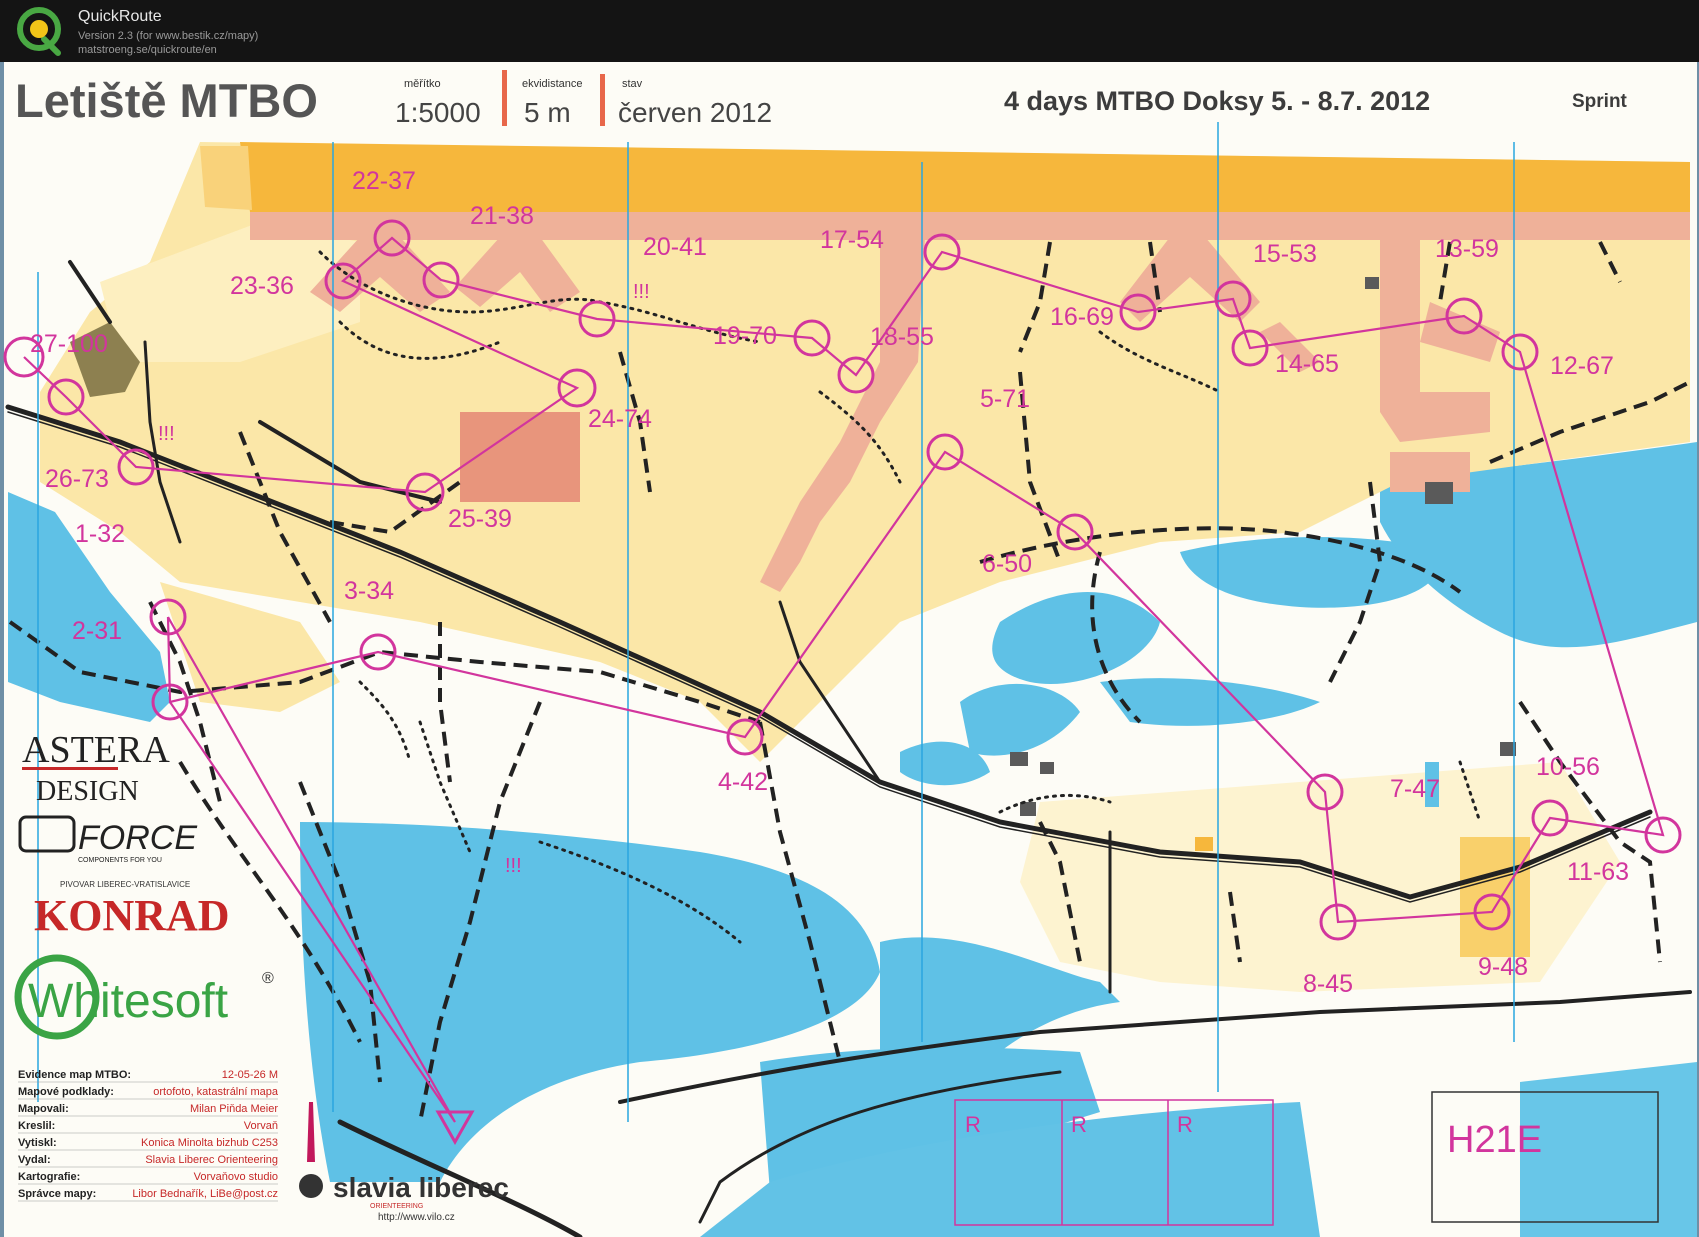  Describe the element at coordinates (1217, 101) in the screenshot. I see `event-title: 4 days MTBO Doksy 5. - 8.7. 2012` at that location.